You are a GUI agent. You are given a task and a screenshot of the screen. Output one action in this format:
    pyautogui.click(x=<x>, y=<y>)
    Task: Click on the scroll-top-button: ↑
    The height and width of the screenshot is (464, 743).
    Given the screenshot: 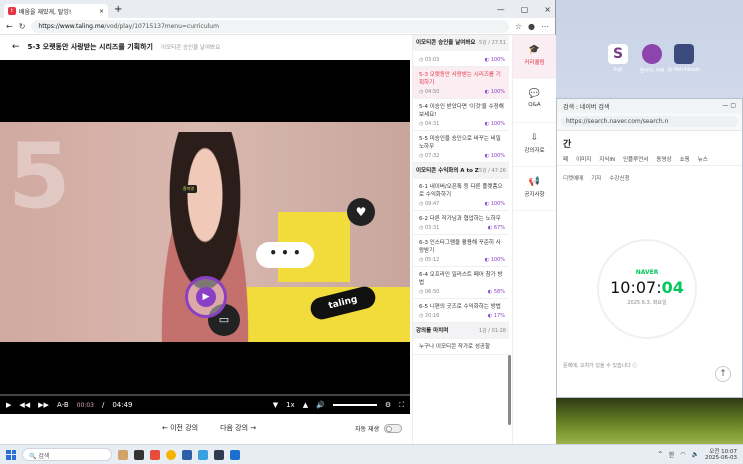 What is the action you would take?
    pyautogui.click(x=723, y=374)
    